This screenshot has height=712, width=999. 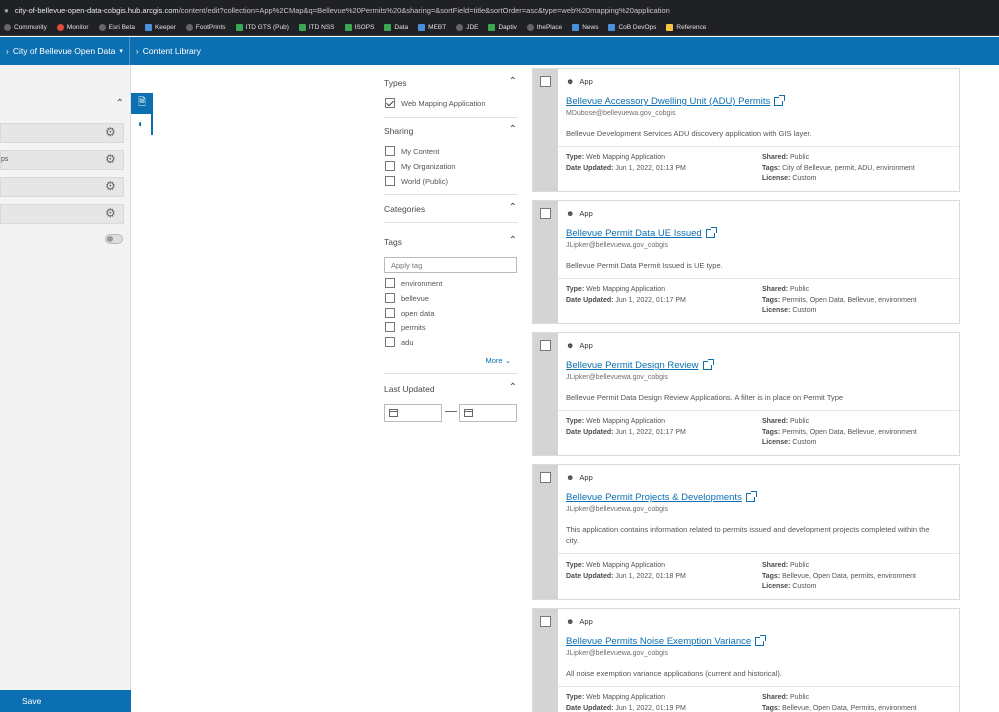 What do you see at coordinates (420, 166) in the screenshot?
I see `filter-option: My Organization` at bounding box center [420, 166].